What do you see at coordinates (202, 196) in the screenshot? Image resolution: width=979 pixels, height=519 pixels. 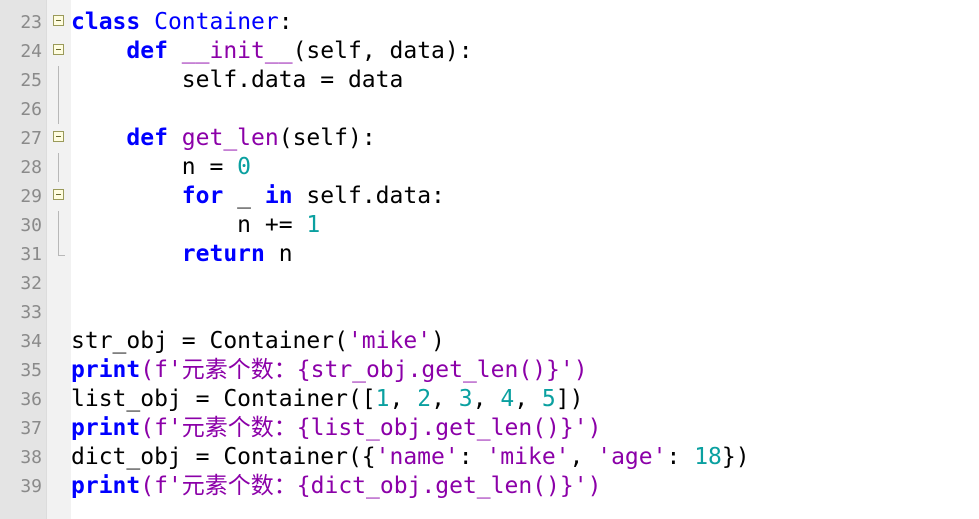 I see `code-token: for` at bounding box center [202, 196].